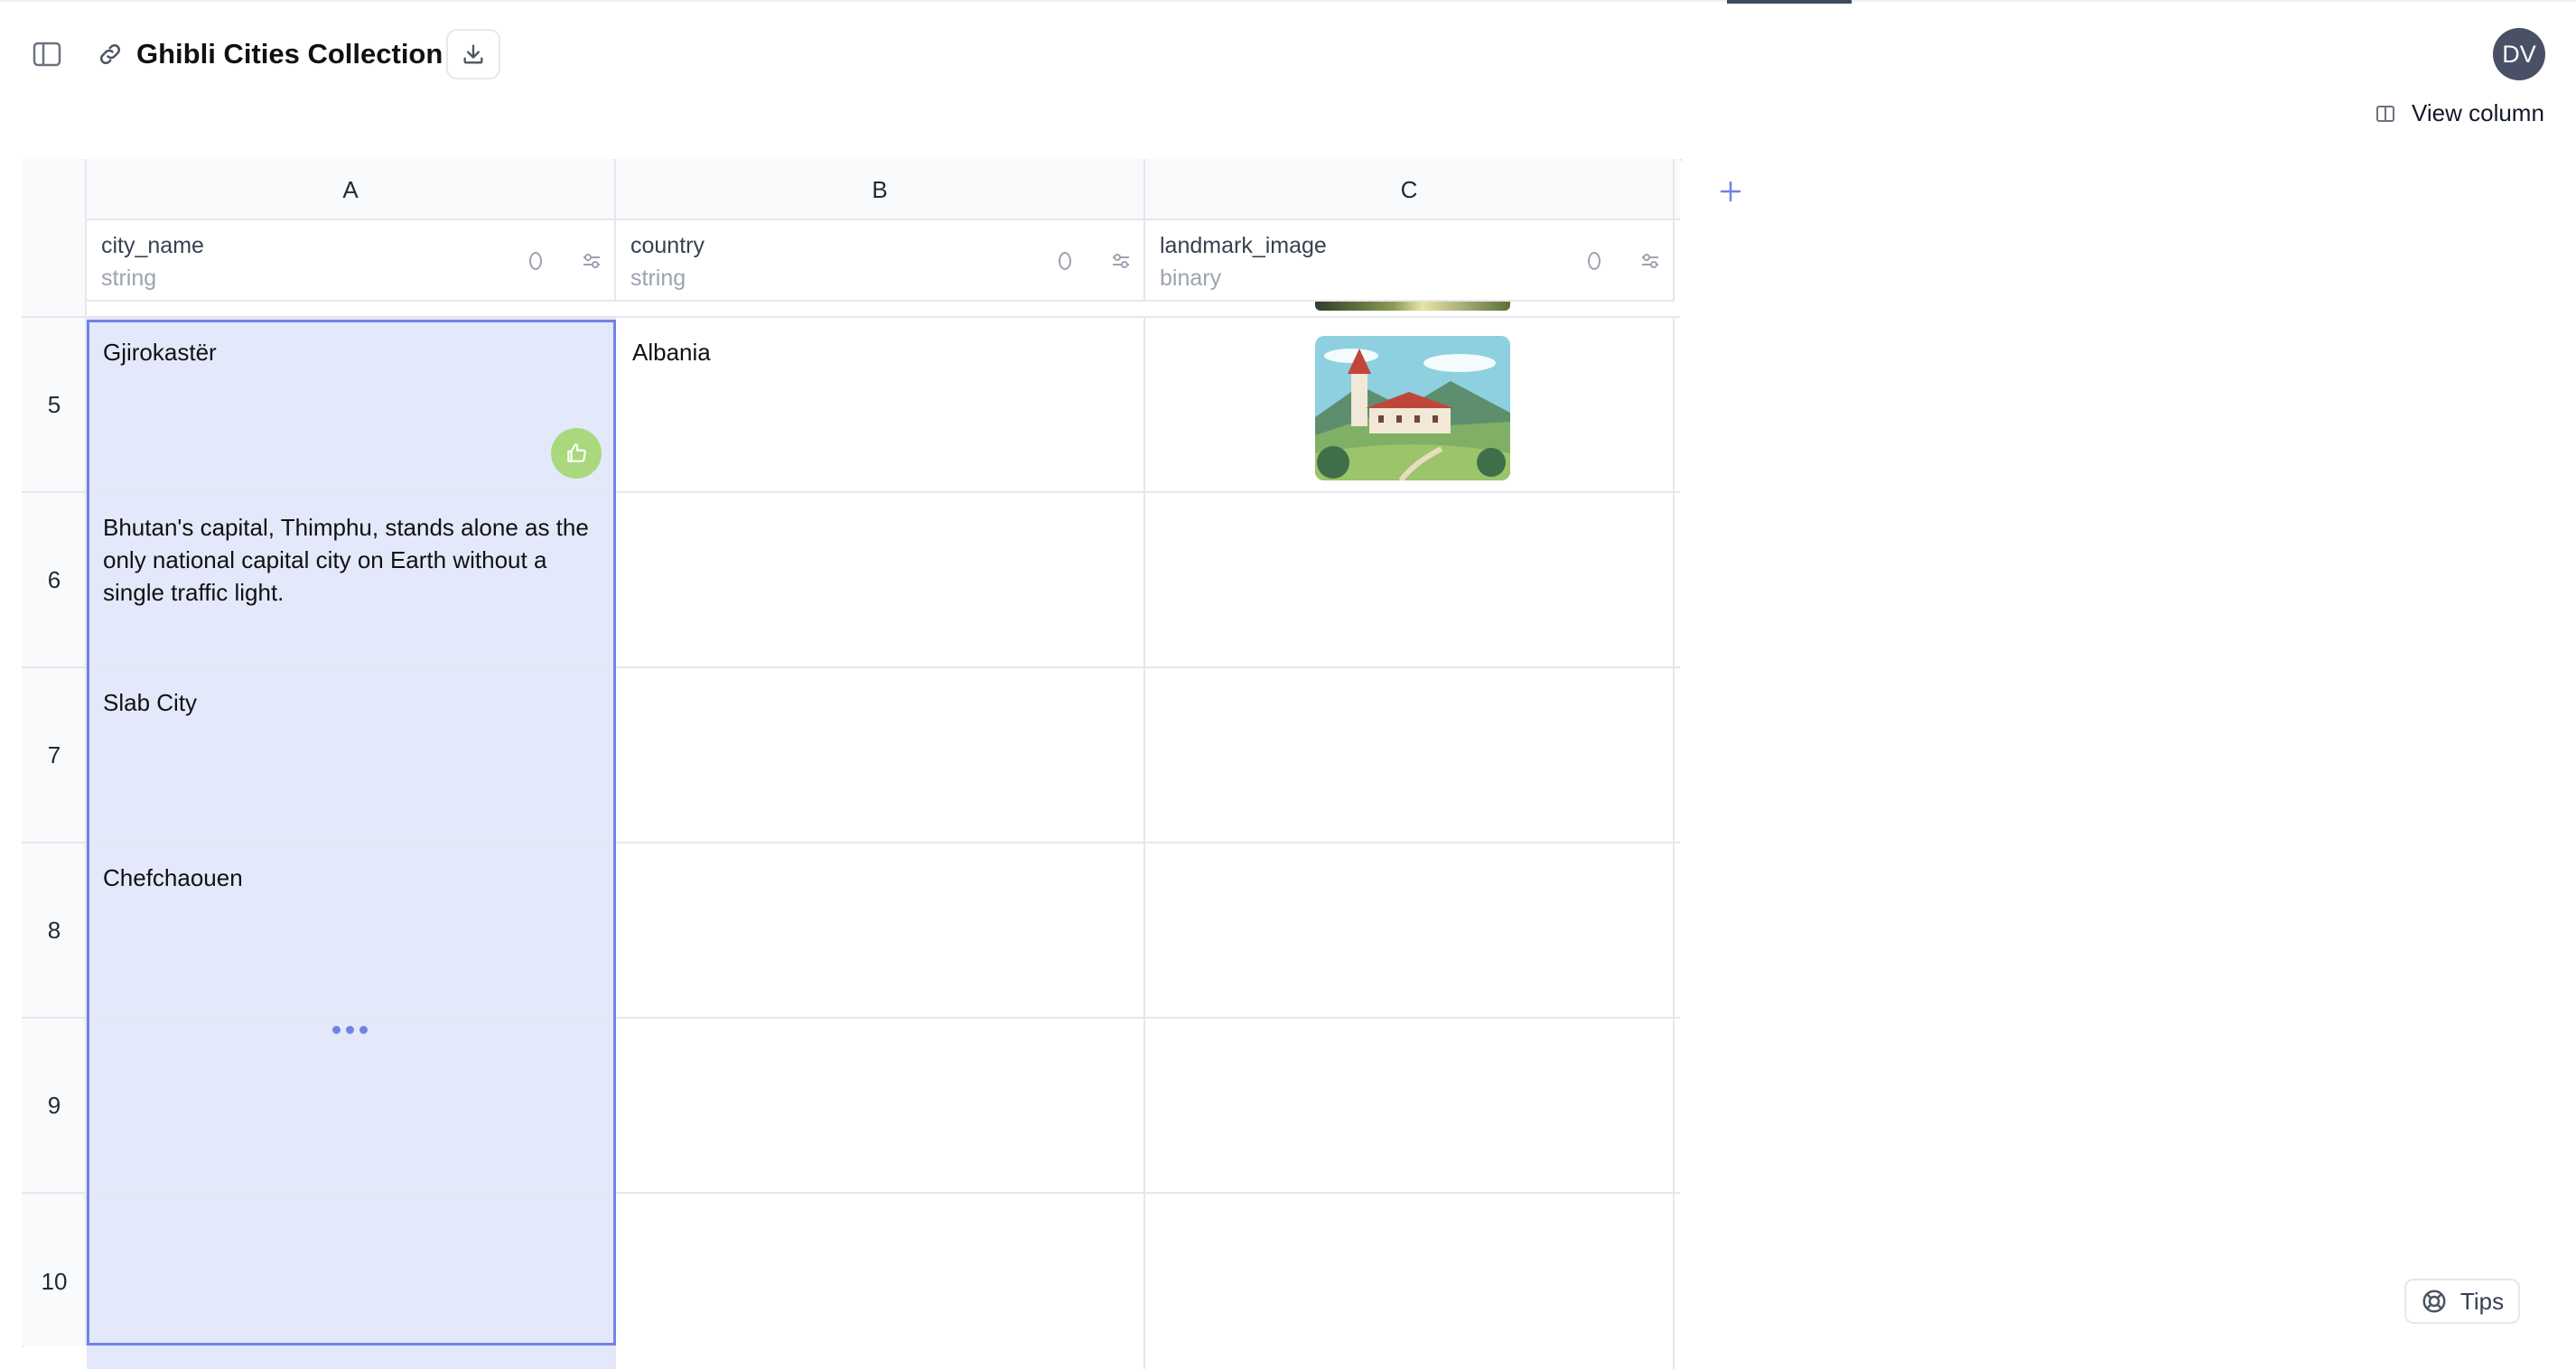 Image resolution: width=2576 pixels, height=1369 pixels. I want to click on active-tab-indicator, so click(1789, 2).